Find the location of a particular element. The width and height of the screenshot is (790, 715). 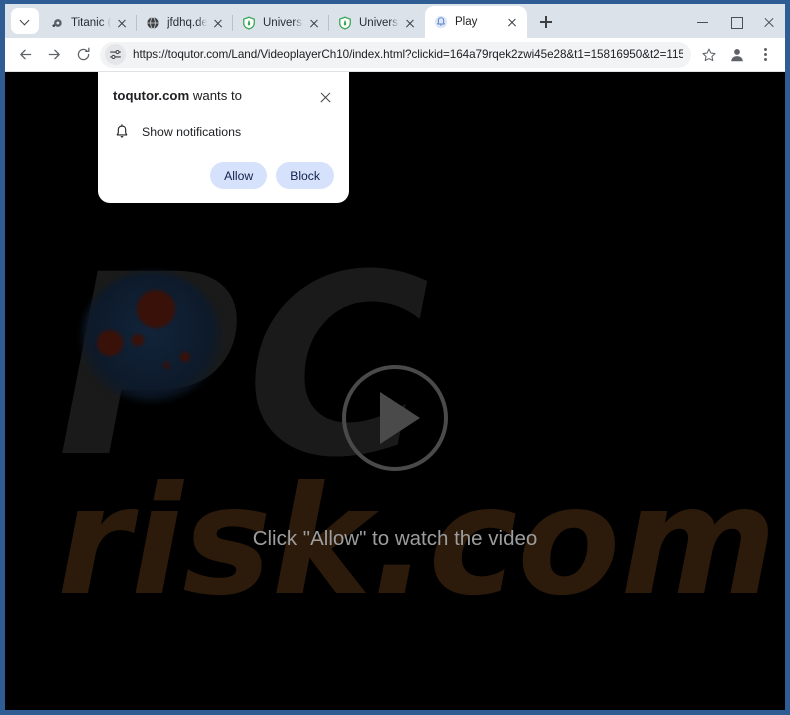

profile-avatar-icon is located at coordinates (737, 54).